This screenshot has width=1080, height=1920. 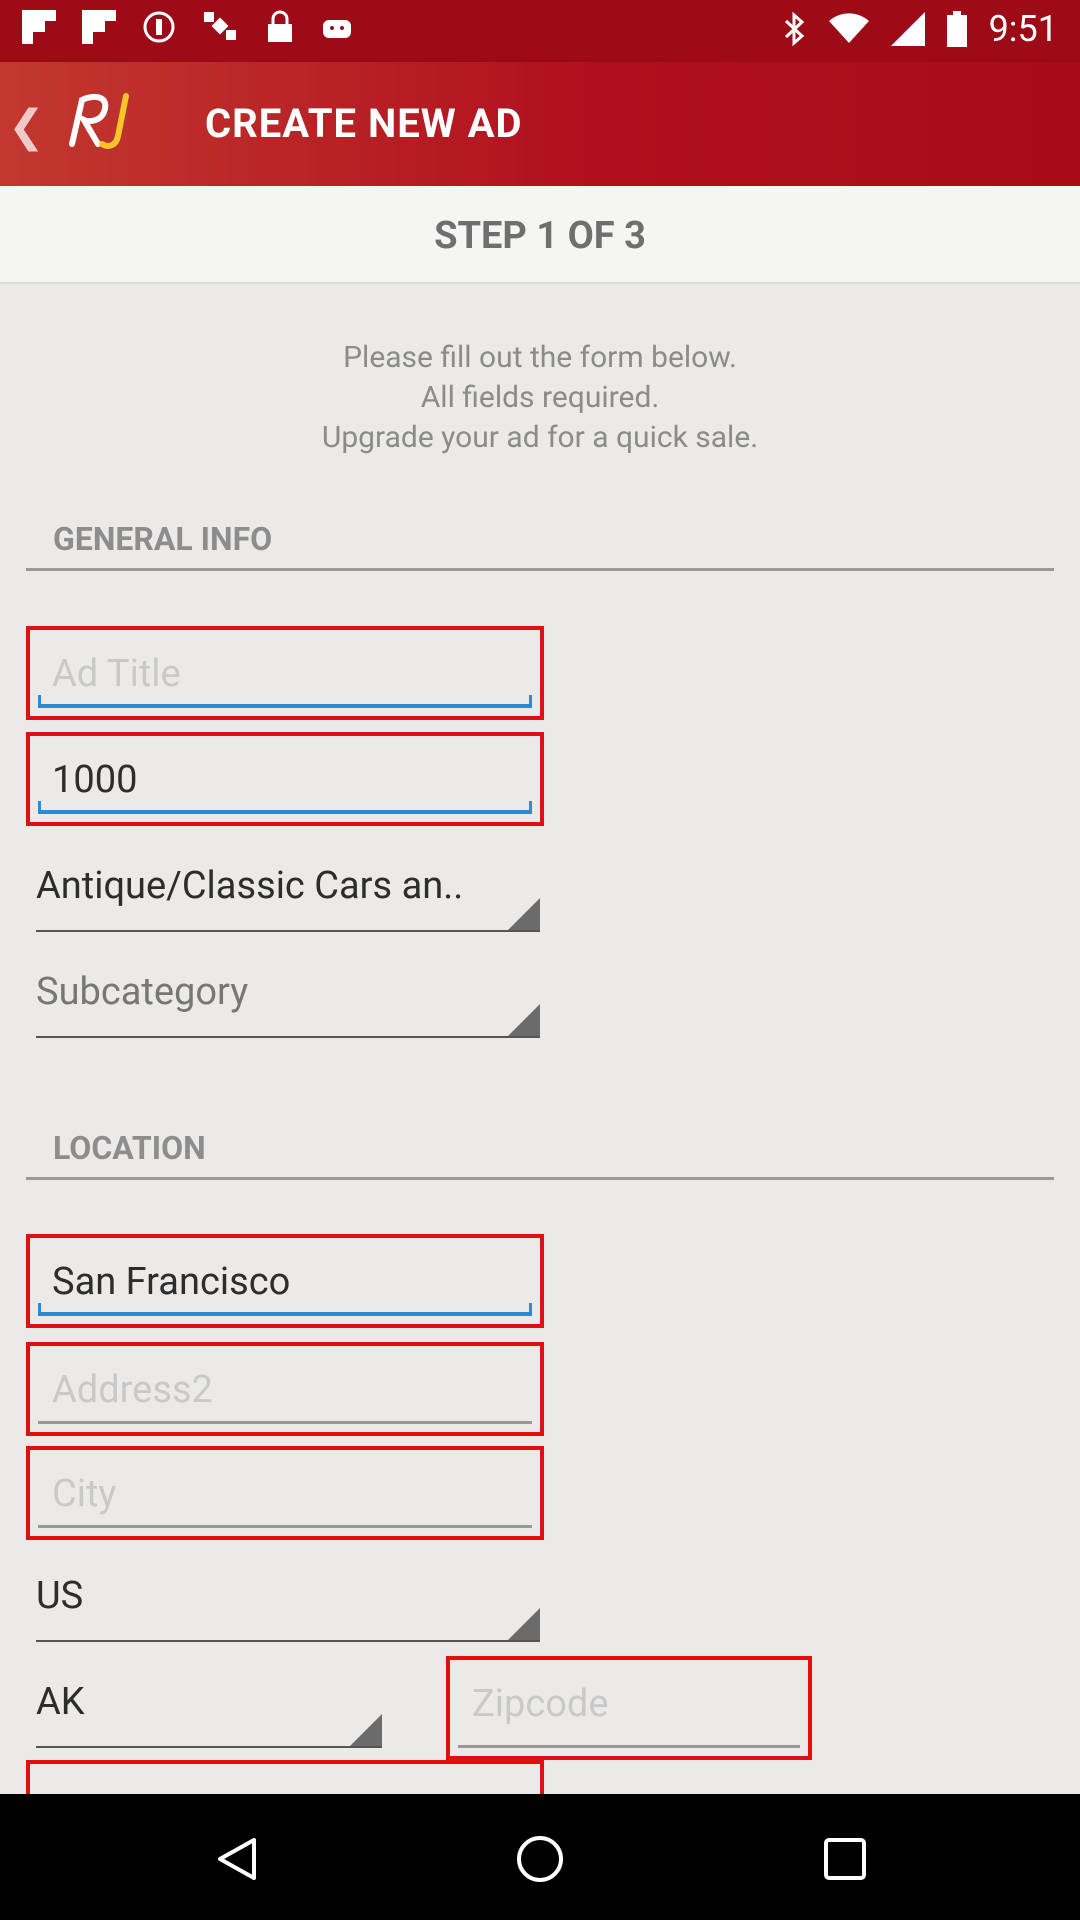 What do you see at coordinates (794, 29) in the screenshot?
I see `bluetooth-icon` at bounding box center [794, 29].